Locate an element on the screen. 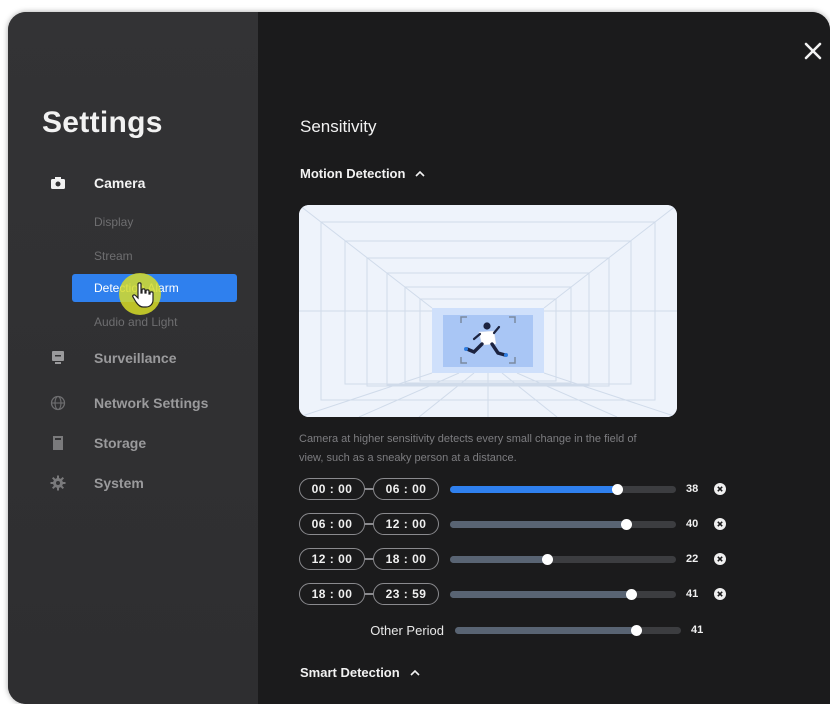 The height and width of the screenshot is (704, 830). smart-detection-toggle: Smart Detection is located at coordinates (360, 672).